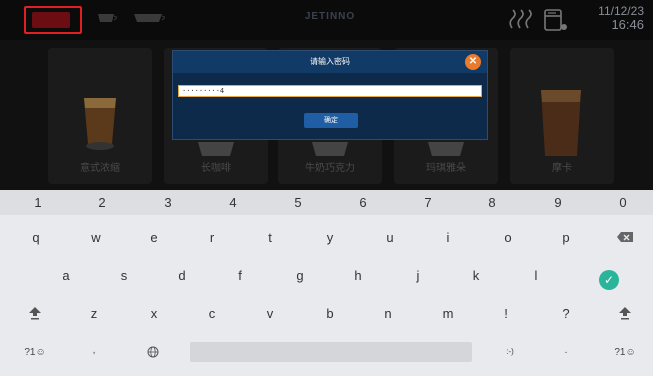 This screenshot has height=376, width=653. What do you see at coordinates (300, 275) in the screenshot?
I see `key-g: g` at bounding box center [300, 275].